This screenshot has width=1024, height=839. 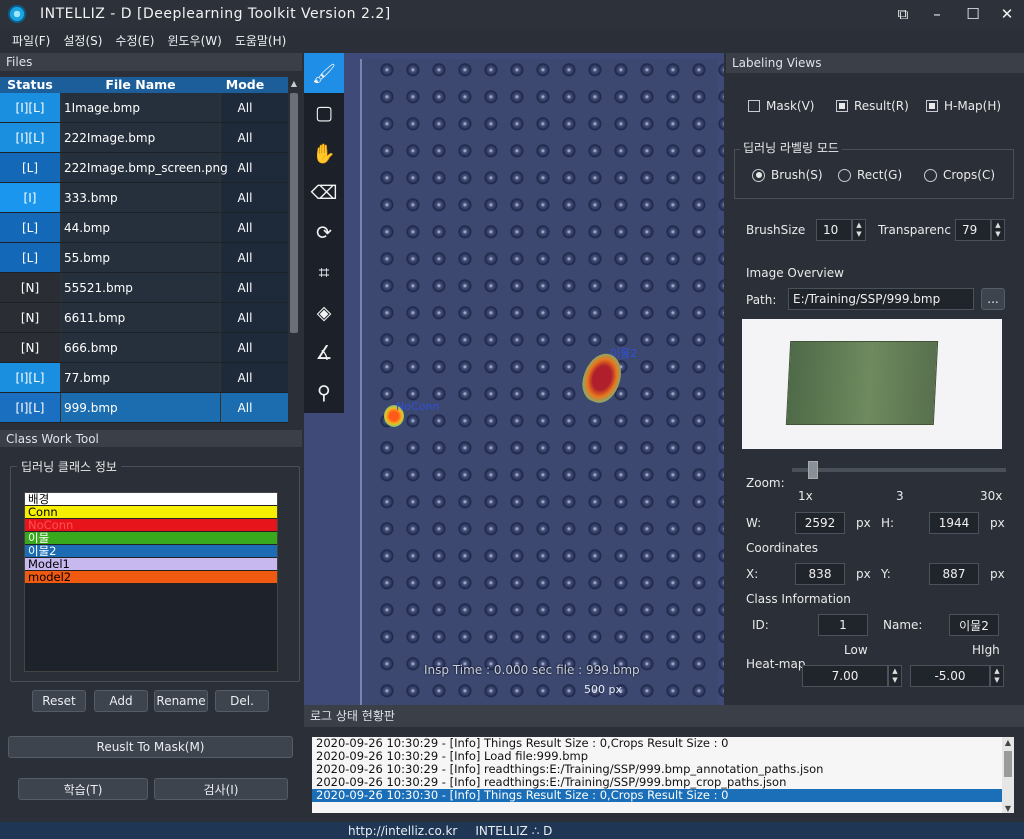 What do you see at coordinates (151, 499) in the screenshot?
I see `class-item: 배경` at bounding box center [151, 499].